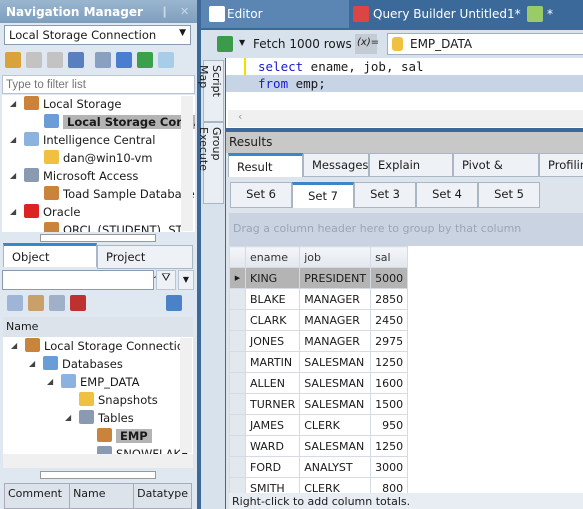  Describe the element at coordinates (82, 140) in the screenshot. I see `tree-node: ◢ Intelligence Central` at that location.